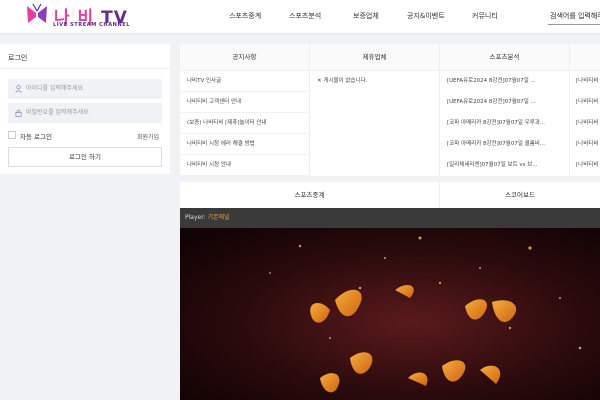 Image resolution: width=600 pixels, height=400 pixels. Describe the element at coordinates (374, 57) in the screenshot. I see `partners-header: 제휴업체` at that location.